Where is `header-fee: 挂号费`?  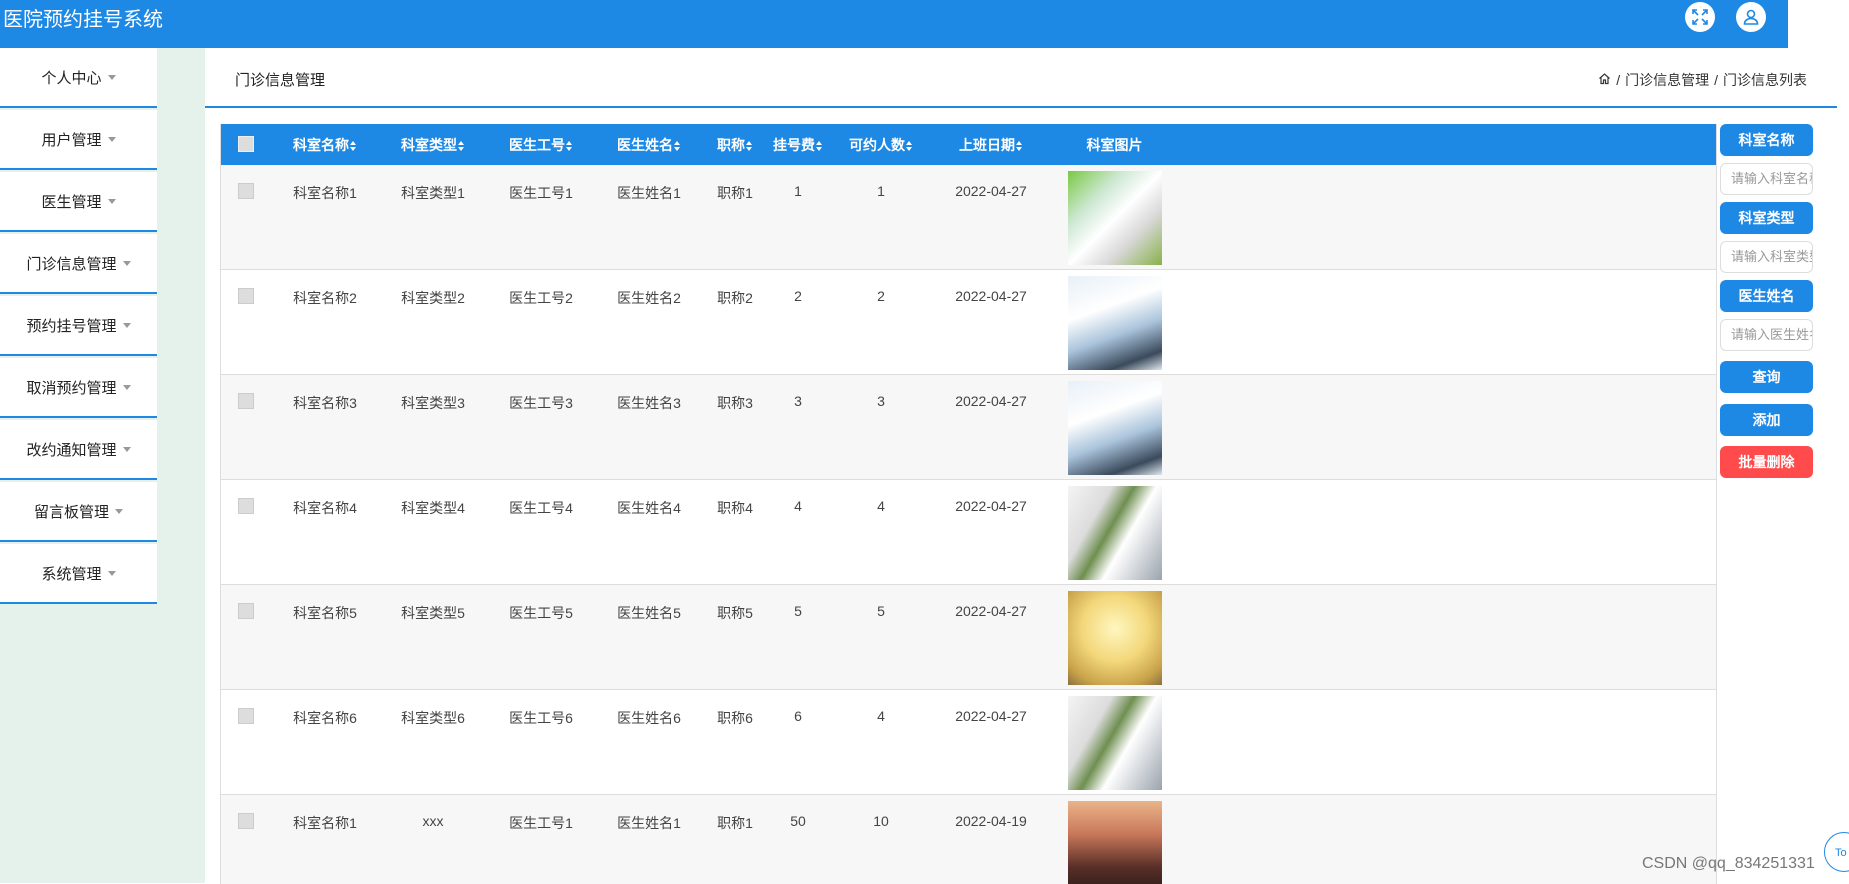 header-fee: 挂号费 is located at coordinates (798, 144).